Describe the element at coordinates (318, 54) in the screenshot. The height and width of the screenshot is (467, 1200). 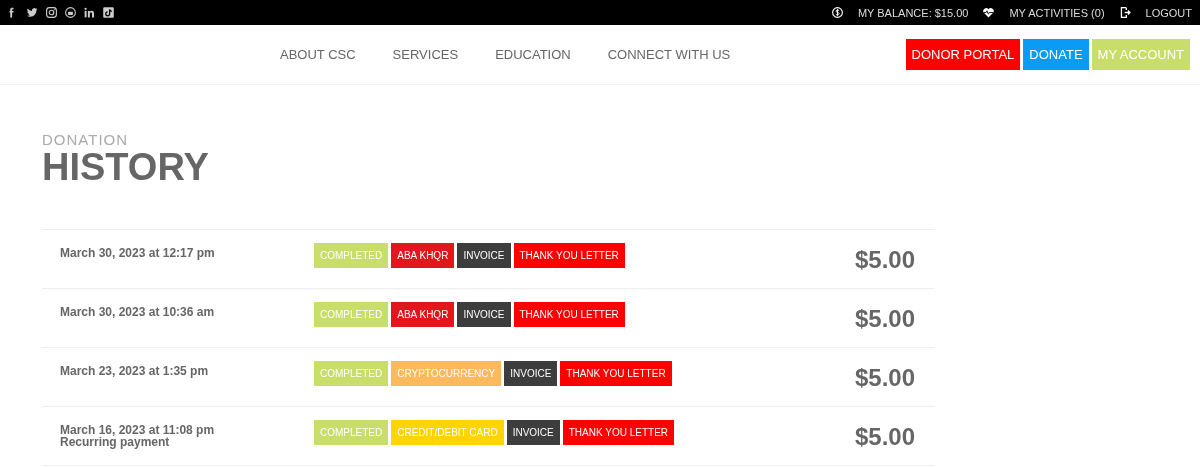
I see `nav-link: ABOUT CSC` at that location.